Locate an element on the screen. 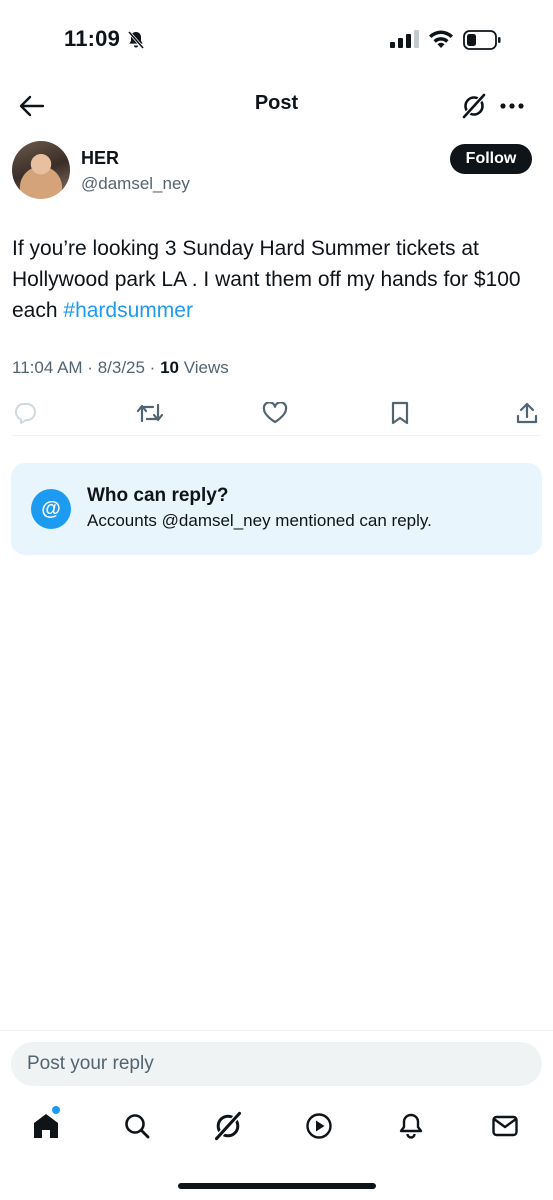  repost-button is located at coordinates (150, 413).